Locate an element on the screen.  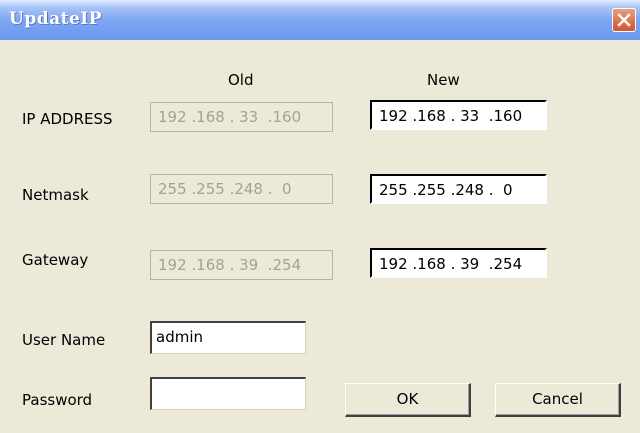
old-netmask-field: 255 .255 .248 . 0 is located at coordinates (241, 189).